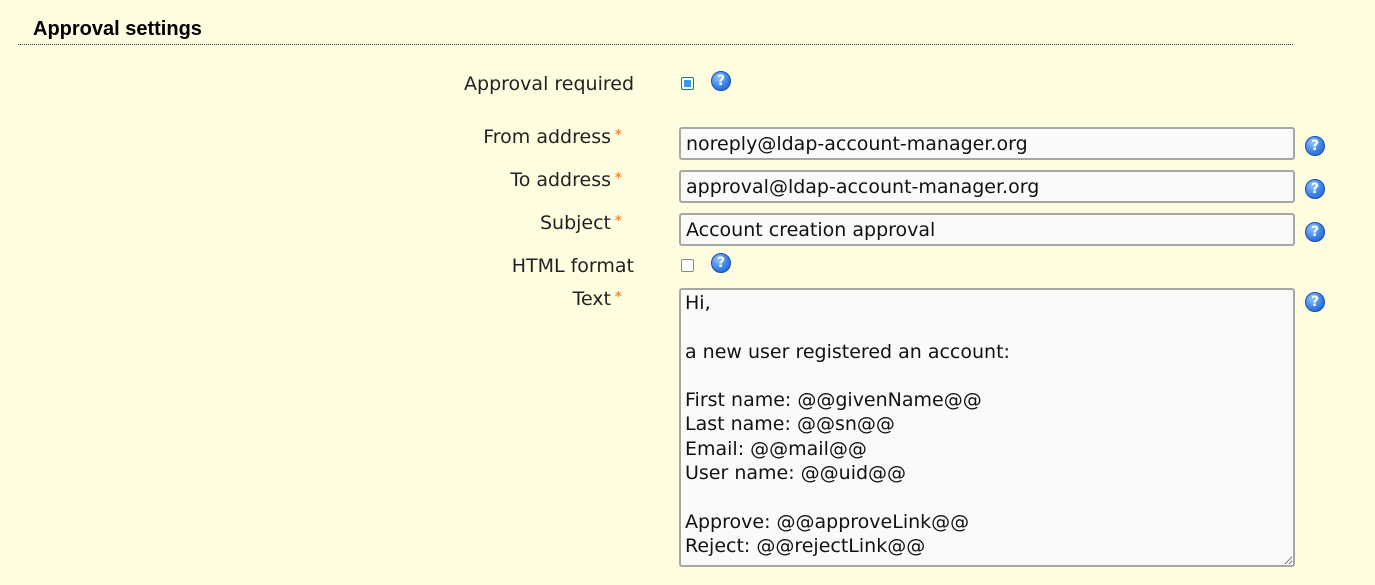 This screenshot has width=1375, height=585. Describe the element at coordinates (1315, 146) in the screenshot. I see `from-address-help-icon: ?` at that location.